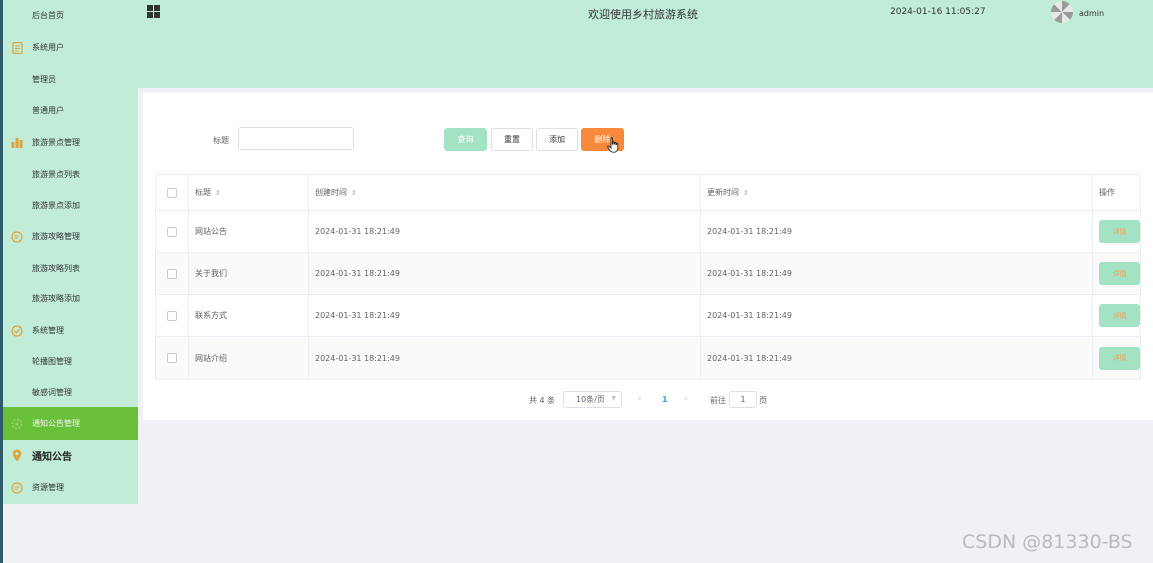  What do you see at coordinates (1062, 12) in the screenshot?
I see `avatar` at bounding box center [1062, 12].